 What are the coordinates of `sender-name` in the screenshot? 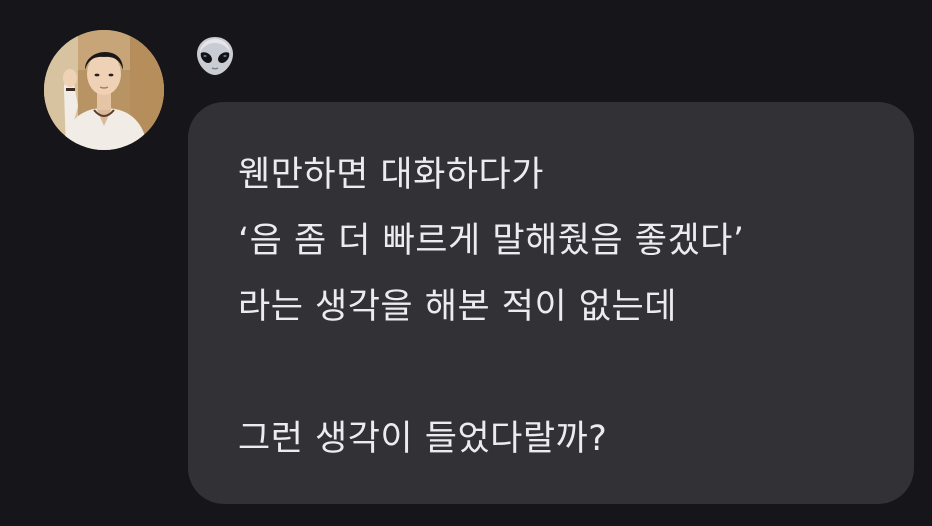 It's located at (222, 56).